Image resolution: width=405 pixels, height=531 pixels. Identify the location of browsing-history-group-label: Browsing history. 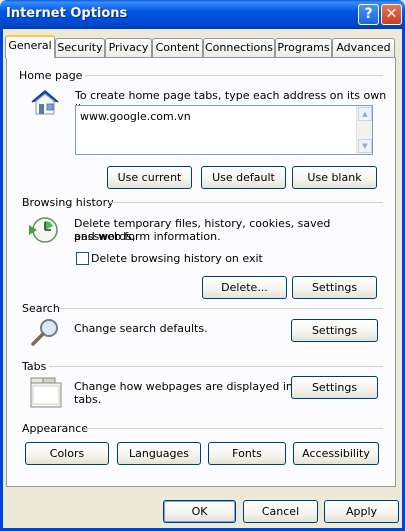
(68, 202).